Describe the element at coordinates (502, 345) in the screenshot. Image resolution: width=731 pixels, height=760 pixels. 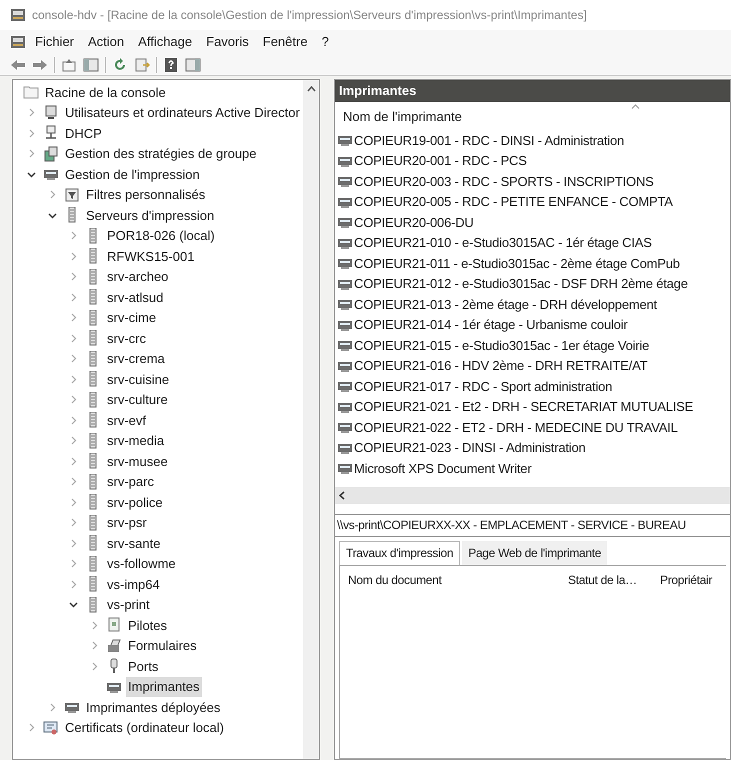
I see `printer-name: COPIEUR21-015 - e-Studio3015ac - 1er étage Voirie` at that location.